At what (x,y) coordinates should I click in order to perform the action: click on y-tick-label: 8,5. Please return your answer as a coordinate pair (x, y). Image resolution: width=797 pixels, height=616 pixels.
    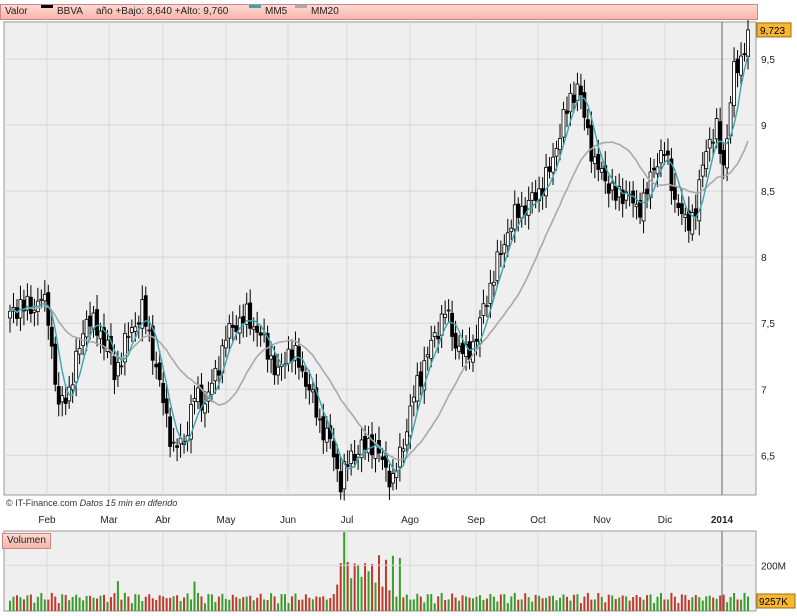
    Looking at the image, I should click on (768, 192).